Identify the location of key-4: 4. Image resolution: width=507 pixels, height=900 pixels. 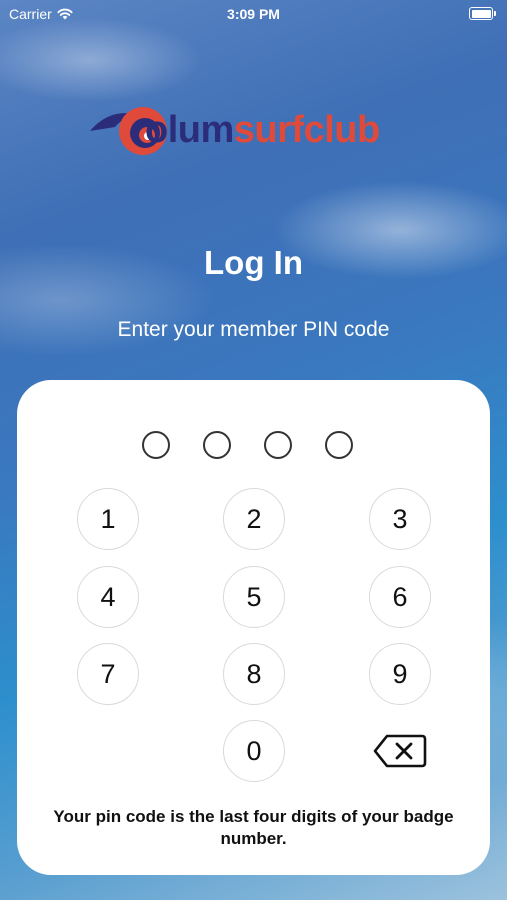
(108, 597).